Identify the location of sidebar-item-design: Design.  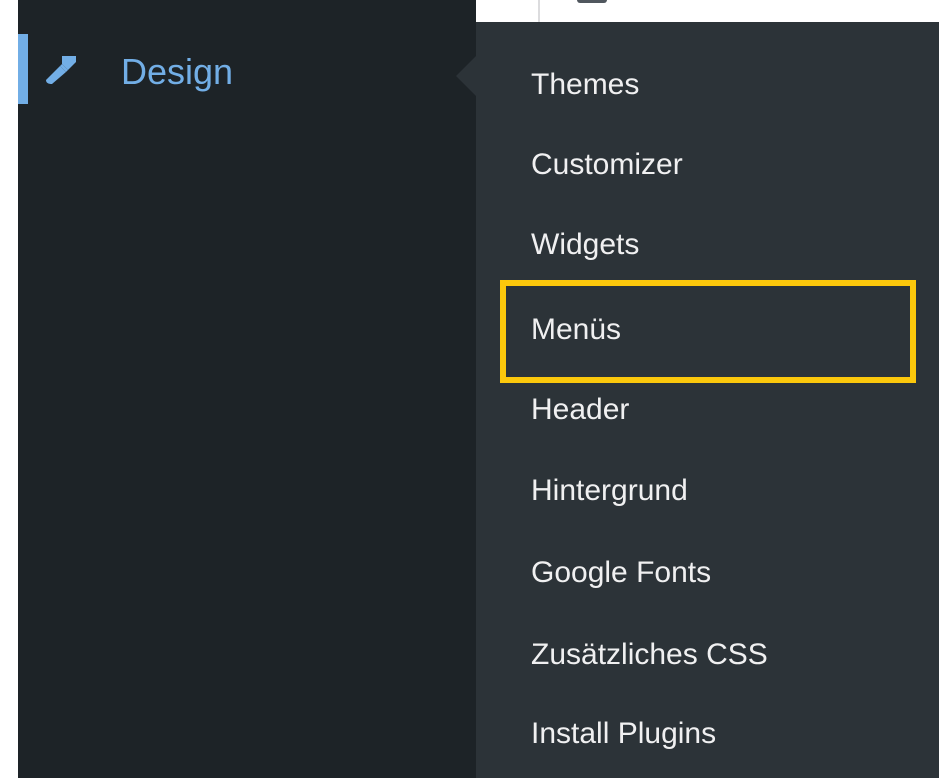
(247, 77).